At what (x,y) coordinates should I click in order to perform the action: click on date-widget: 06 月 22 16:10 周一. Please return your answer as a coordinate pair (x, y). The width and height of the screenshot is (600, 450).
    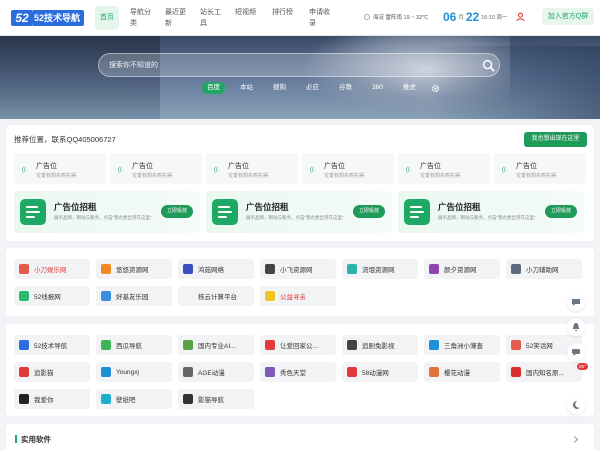
    Looking at the image, I should click on (476, 17).